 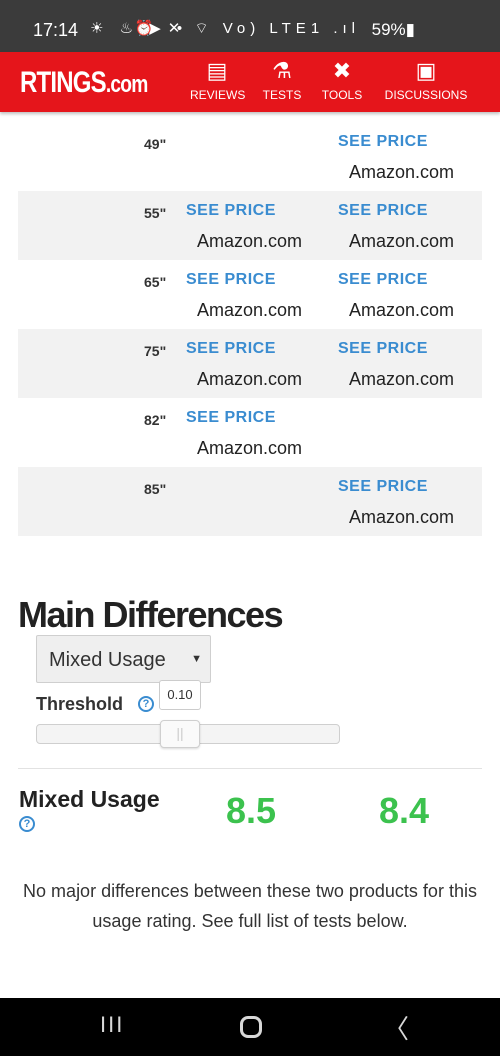 What do you see at coordinates (218, 95) in the screenshot?
I see `nav-reviews-label: REVIEWS` at bounding box center [218, 95].